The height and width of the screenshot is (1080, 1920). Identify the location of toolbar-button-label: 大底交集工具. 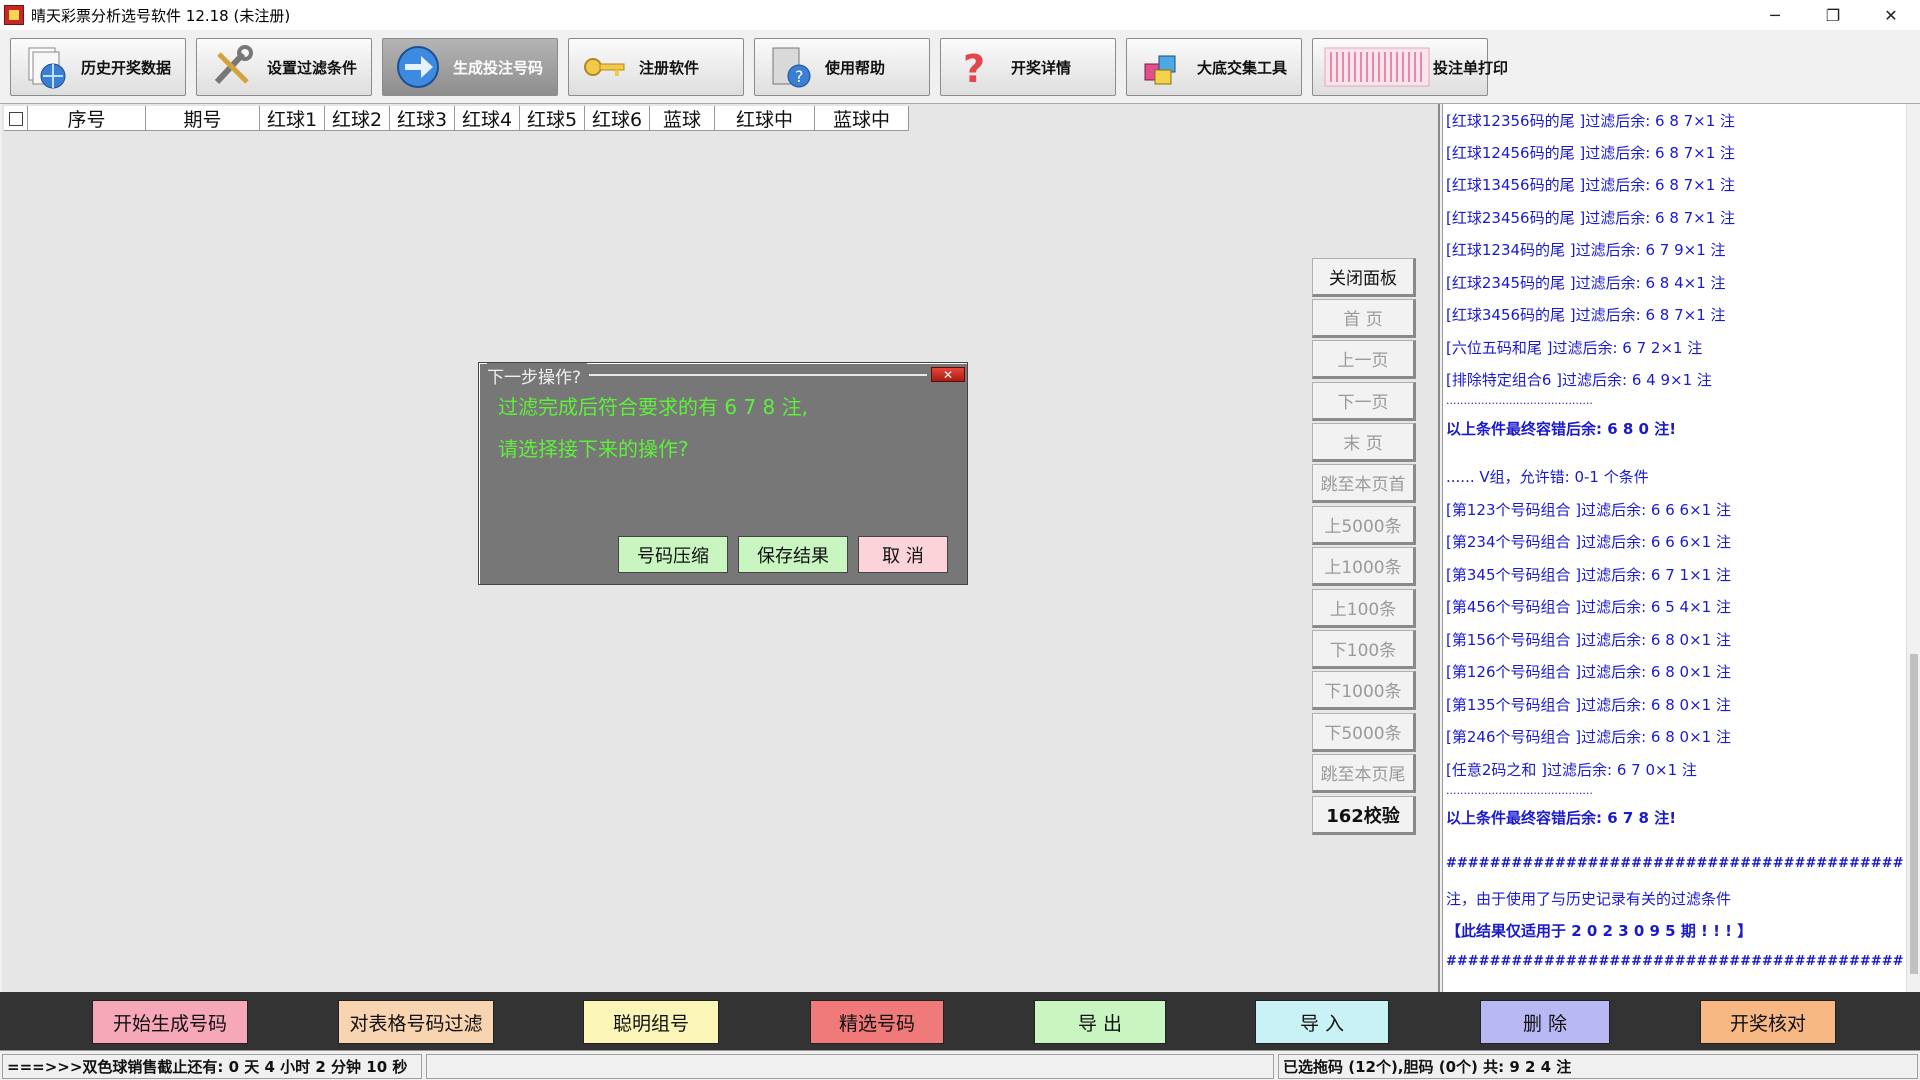
(1242, 67).